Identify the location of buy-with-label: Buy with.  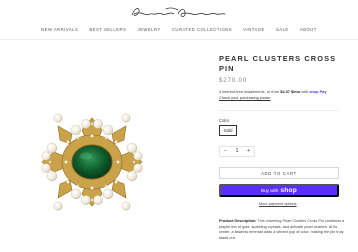
(270, 190).